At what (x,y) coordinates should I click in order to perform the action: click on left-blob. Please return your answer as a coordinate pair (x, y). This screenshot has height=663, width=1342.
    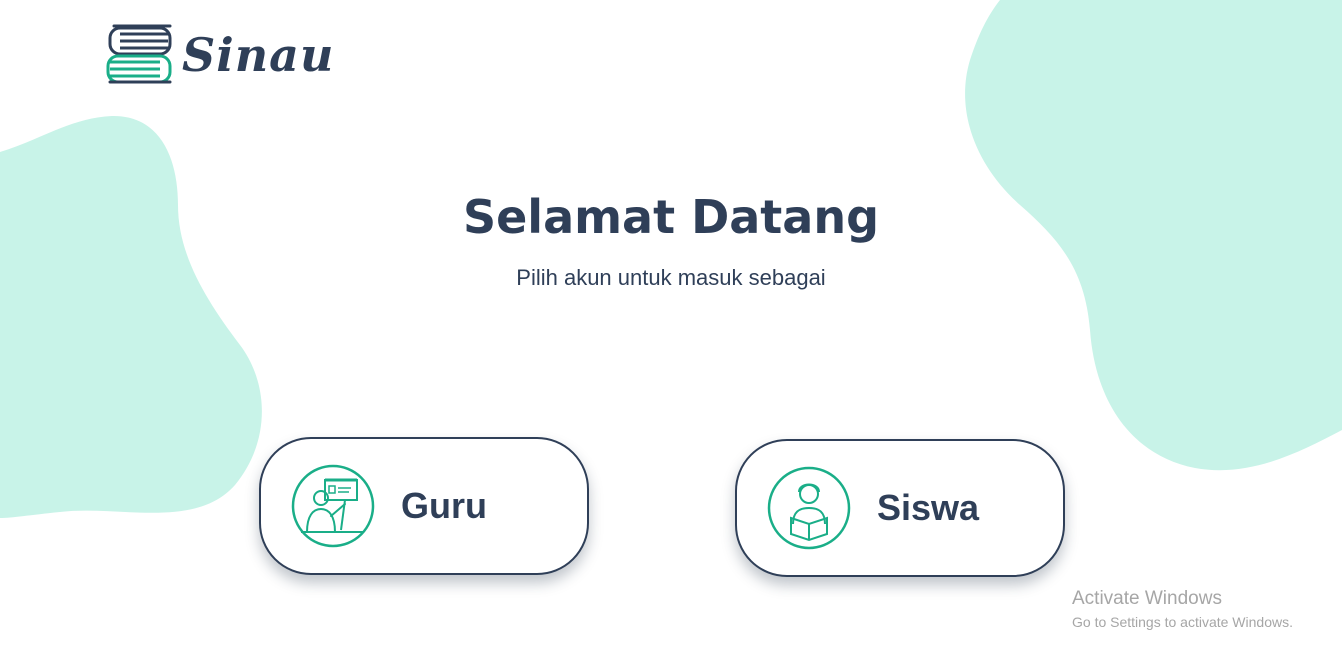
    Looking at the image, I should click on (131, 316).